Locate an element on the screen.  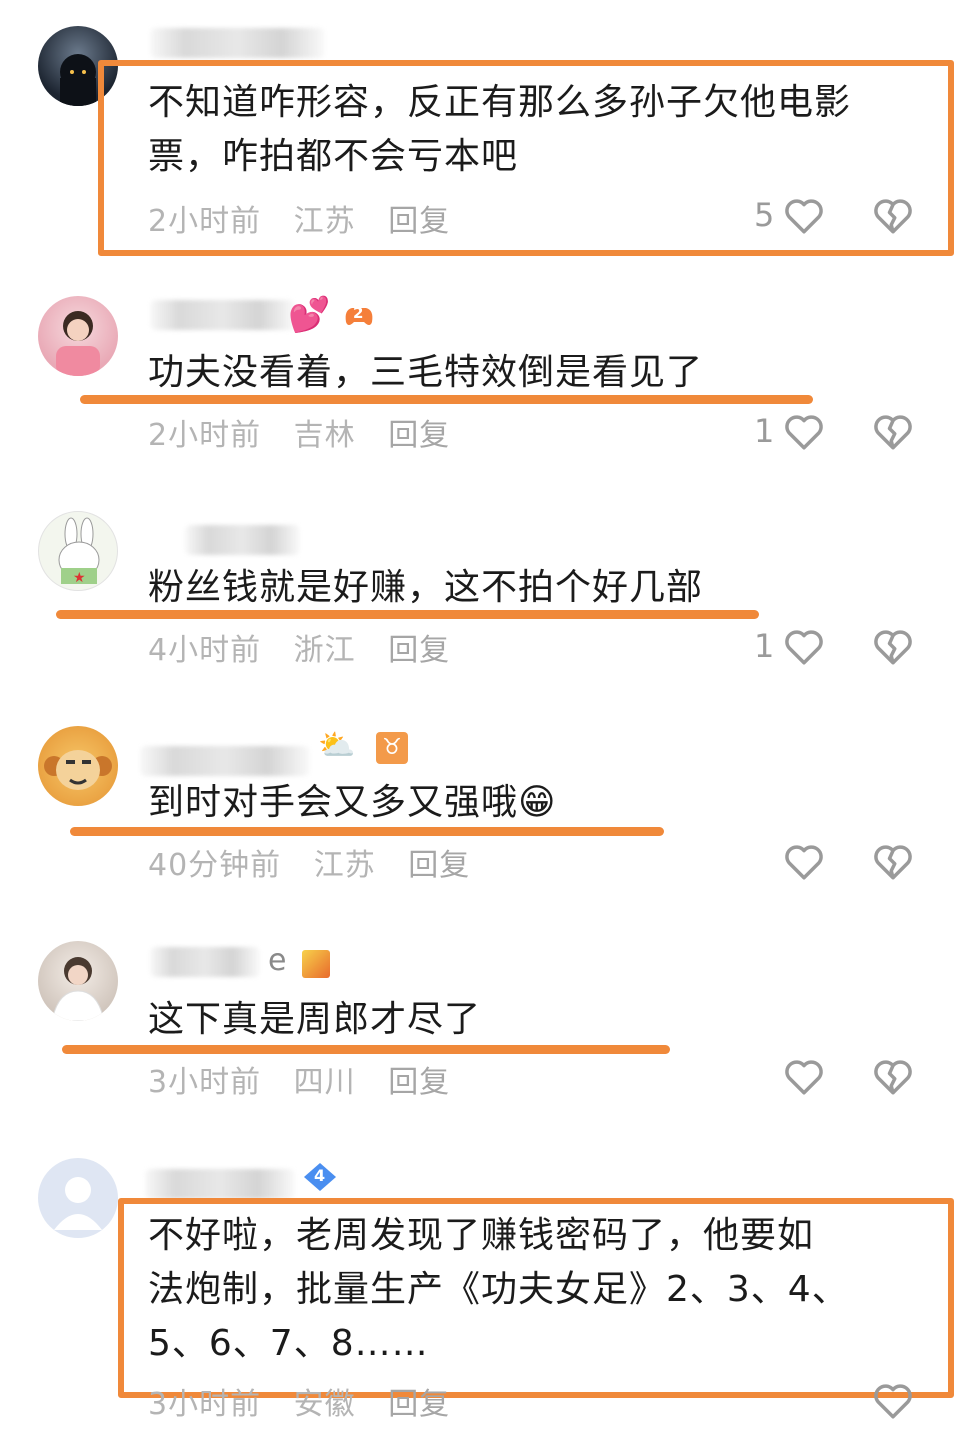
comment-text-line: 不知道咋形容，反正有那么多孙子欠他电影 is located at coordinates (500, 102).